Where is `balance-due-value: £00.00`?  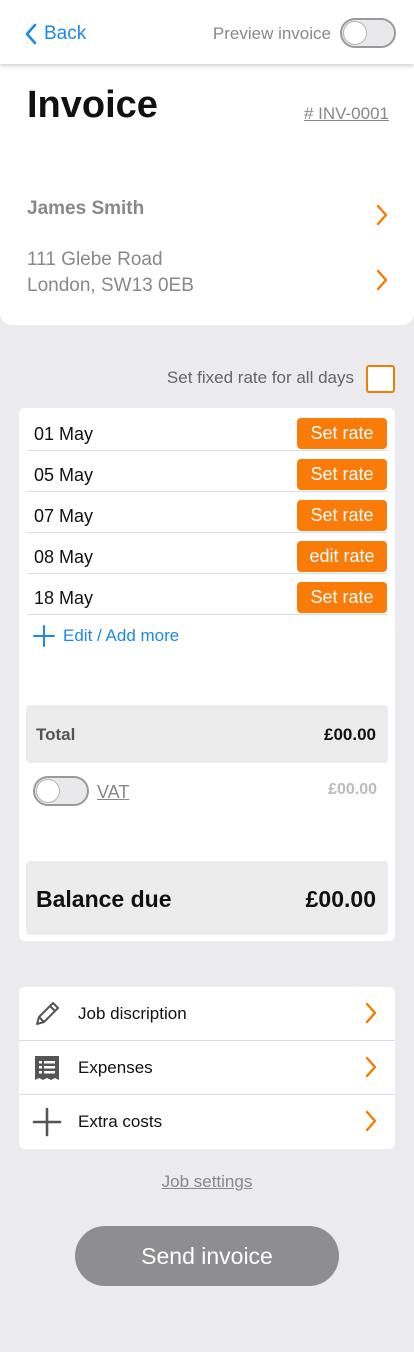 balance-due-value: £00.00 is located at coordinates (340, 899).